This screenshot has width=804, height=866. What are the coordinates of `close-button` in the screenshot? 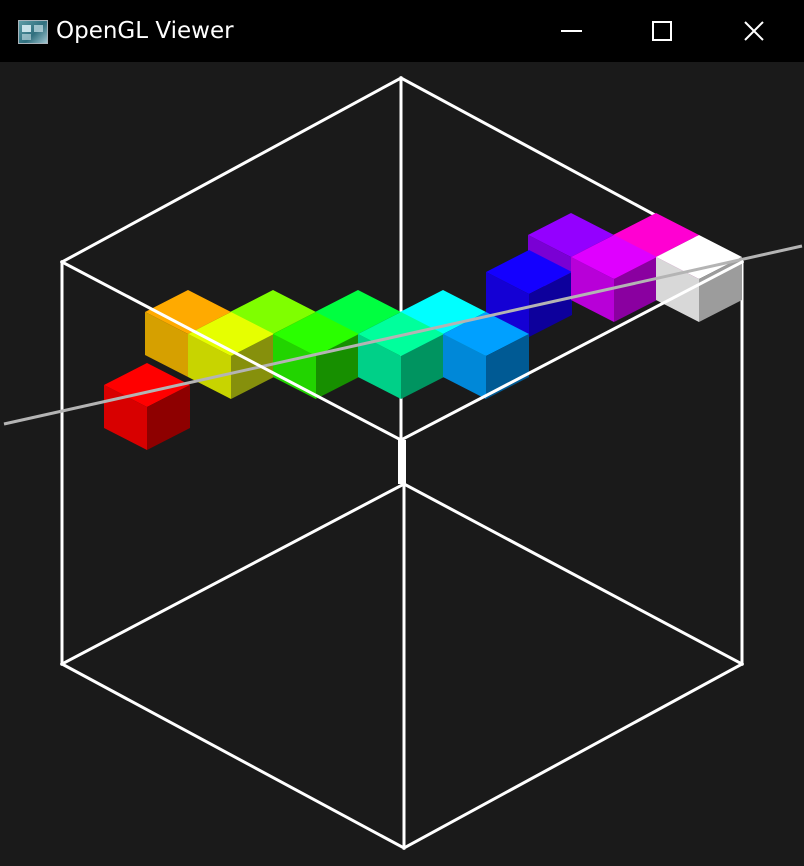 It's located at (754, 31).